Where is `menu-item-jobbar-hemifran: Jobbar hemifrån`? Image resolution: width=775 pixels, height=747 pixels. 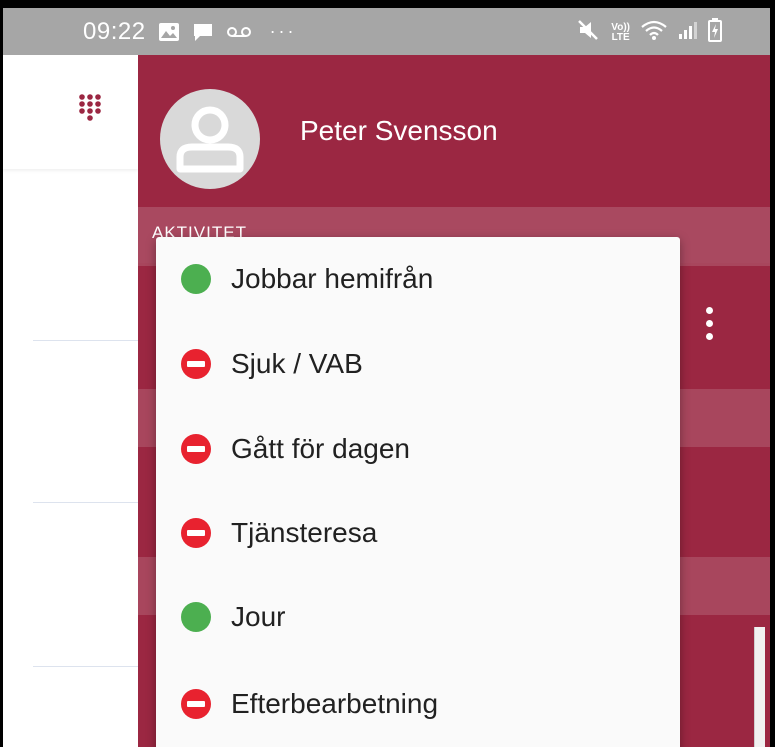 menu-item-jobbar-hemifran: Jobbar hemifrån is located at coordinates (418, 279).